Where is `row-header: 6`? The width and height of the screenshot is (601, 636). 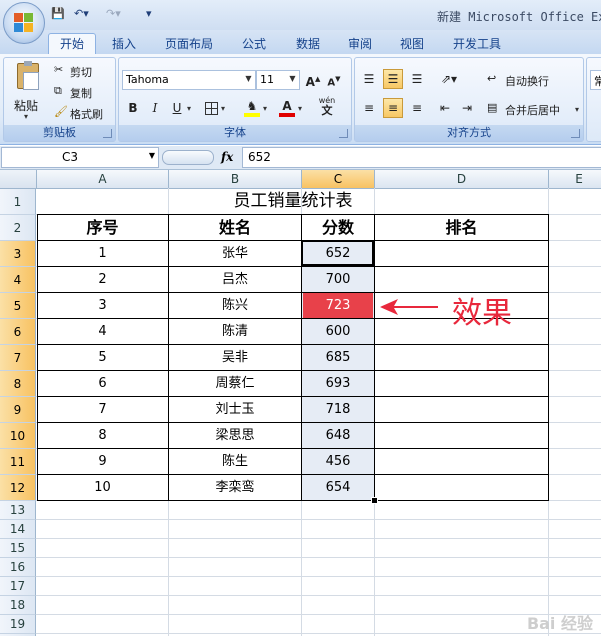
row-header: 6 is located at coordinates (18, 332).